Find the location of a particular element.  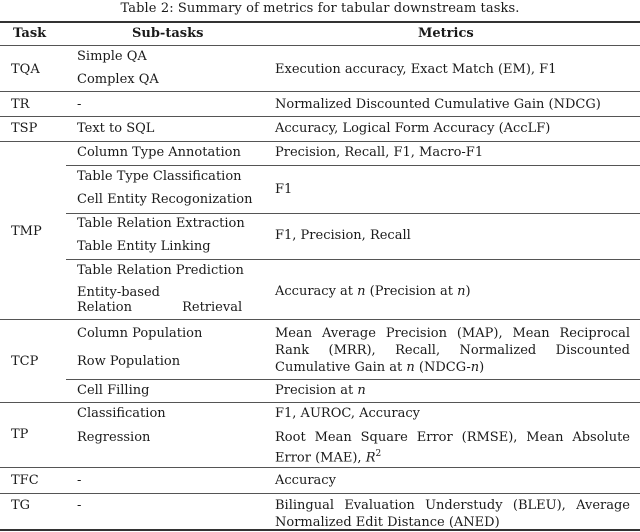

subtask: Table Type Classification is located at coordinates (159, 176).